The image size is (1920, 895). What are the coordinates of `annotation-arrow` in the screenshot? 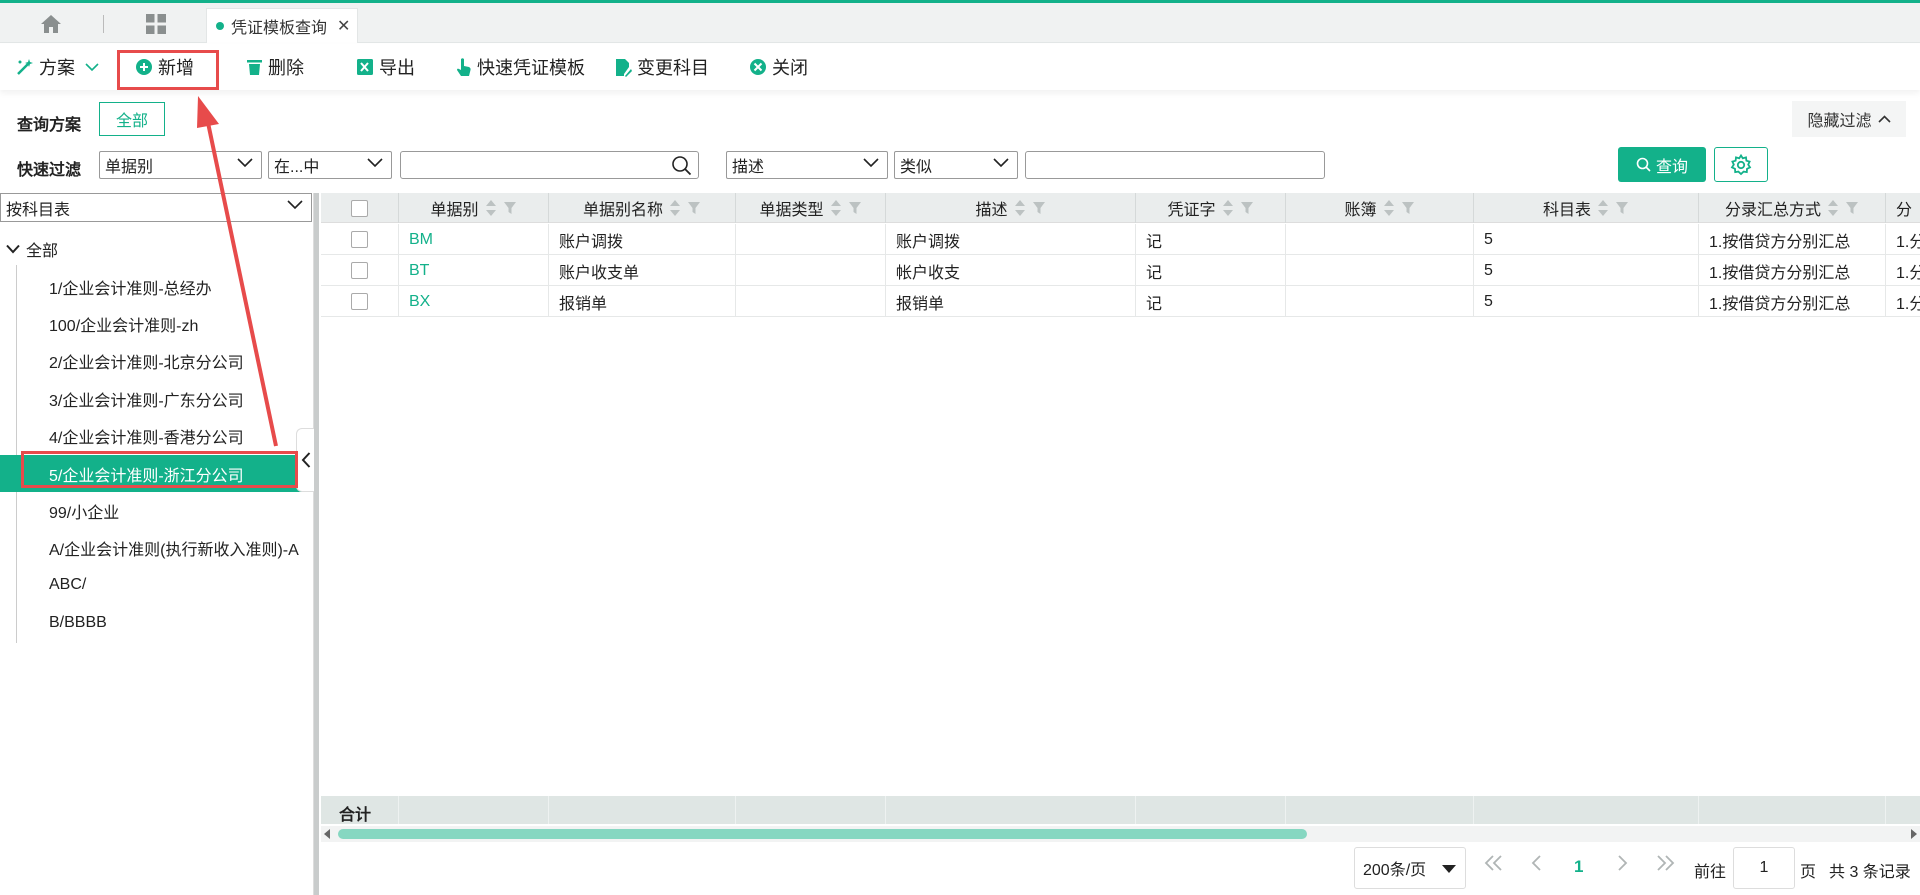 It's located at (237, 271).